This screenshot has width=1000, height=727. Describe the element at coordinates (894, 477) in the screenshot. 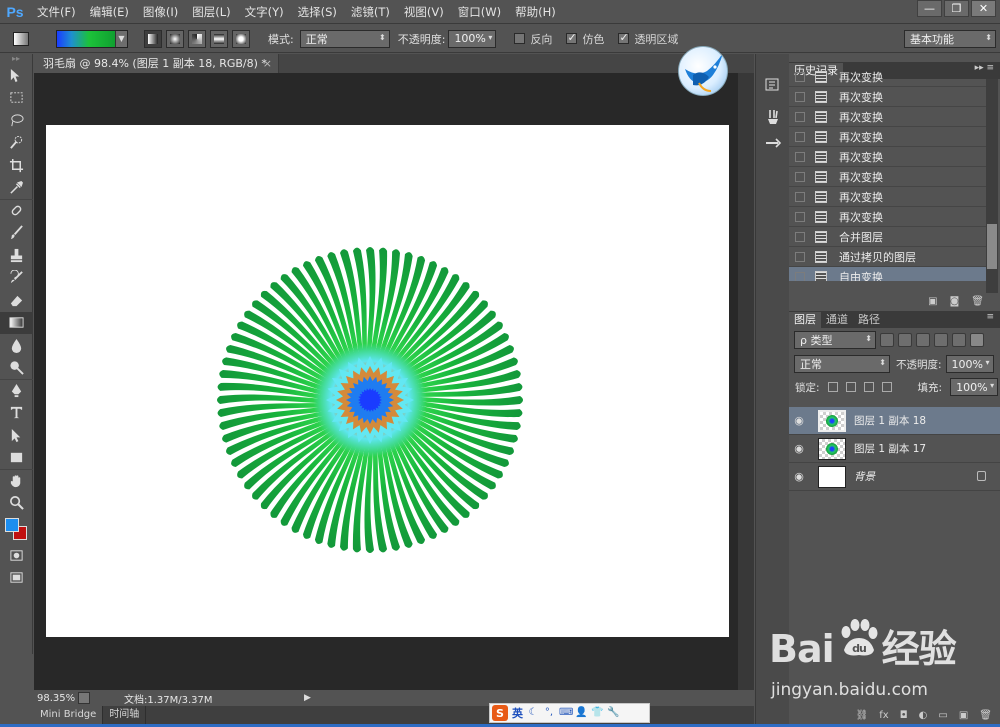

I see `layer-row: ◉ 背景` at that location.